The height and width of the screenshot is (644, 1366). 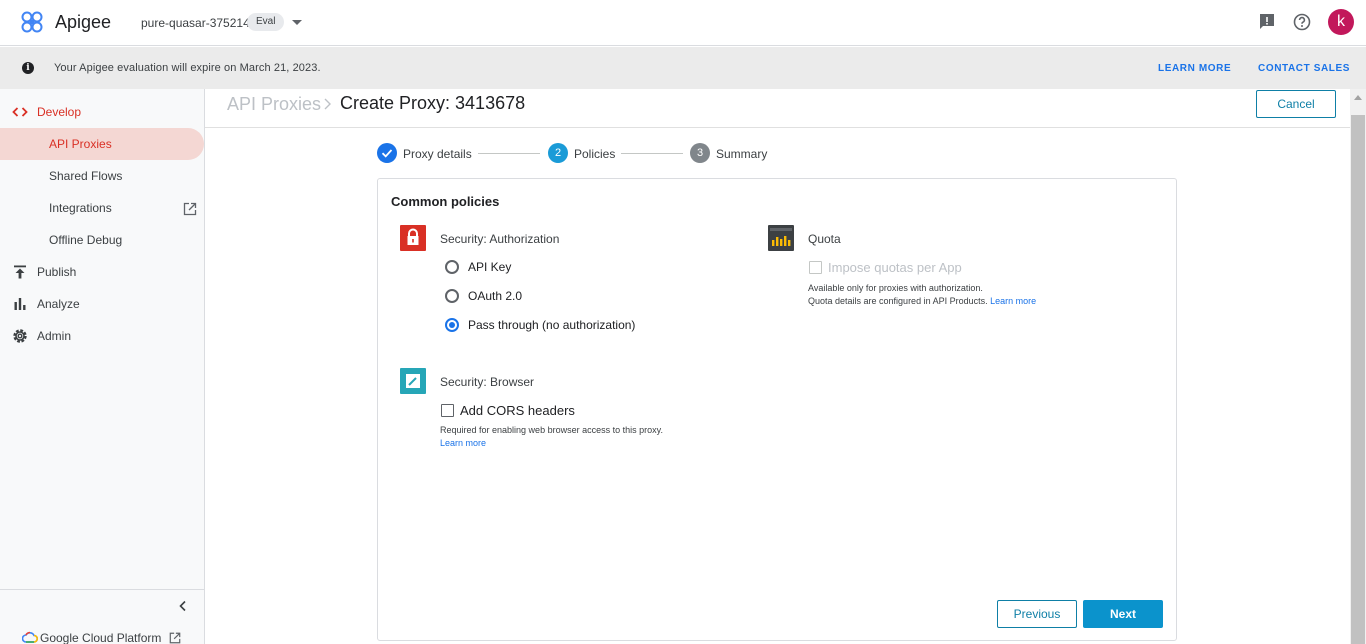 I want to click on sidebar-item-label: API Proxies, so click(x=80, y=144).